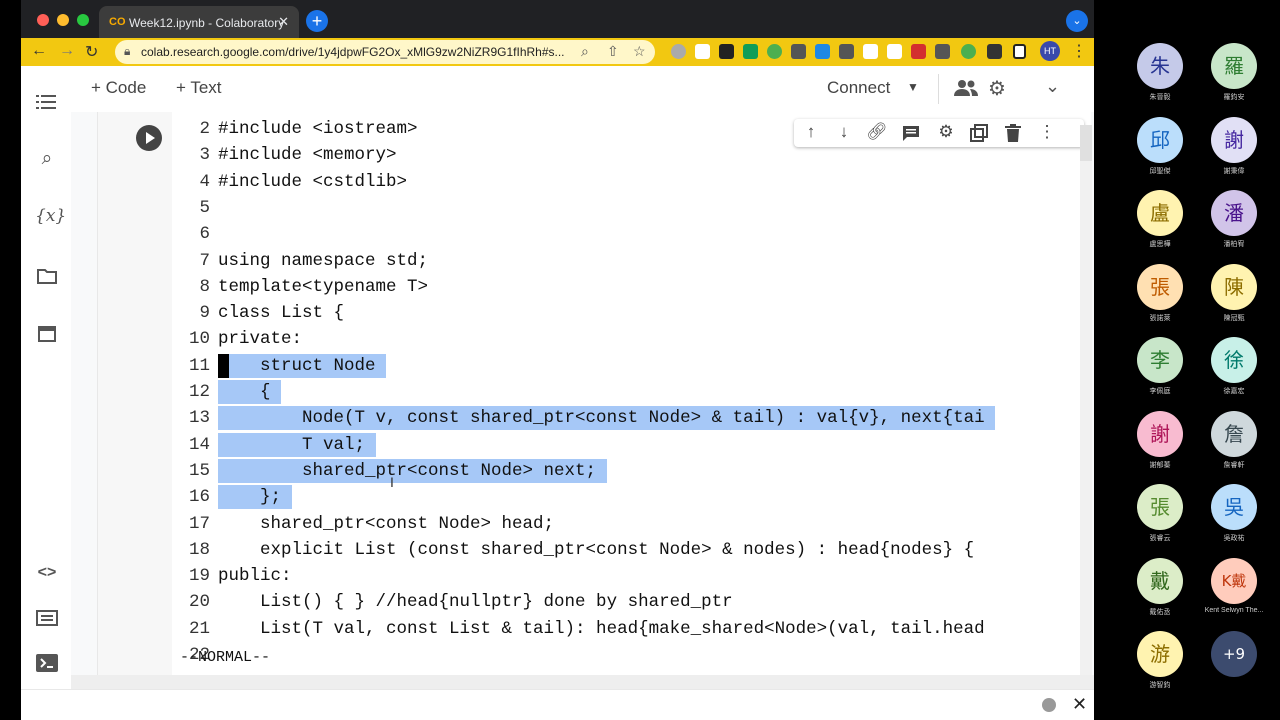  I want to click on code-line: 10 private:, so click(631, 339).